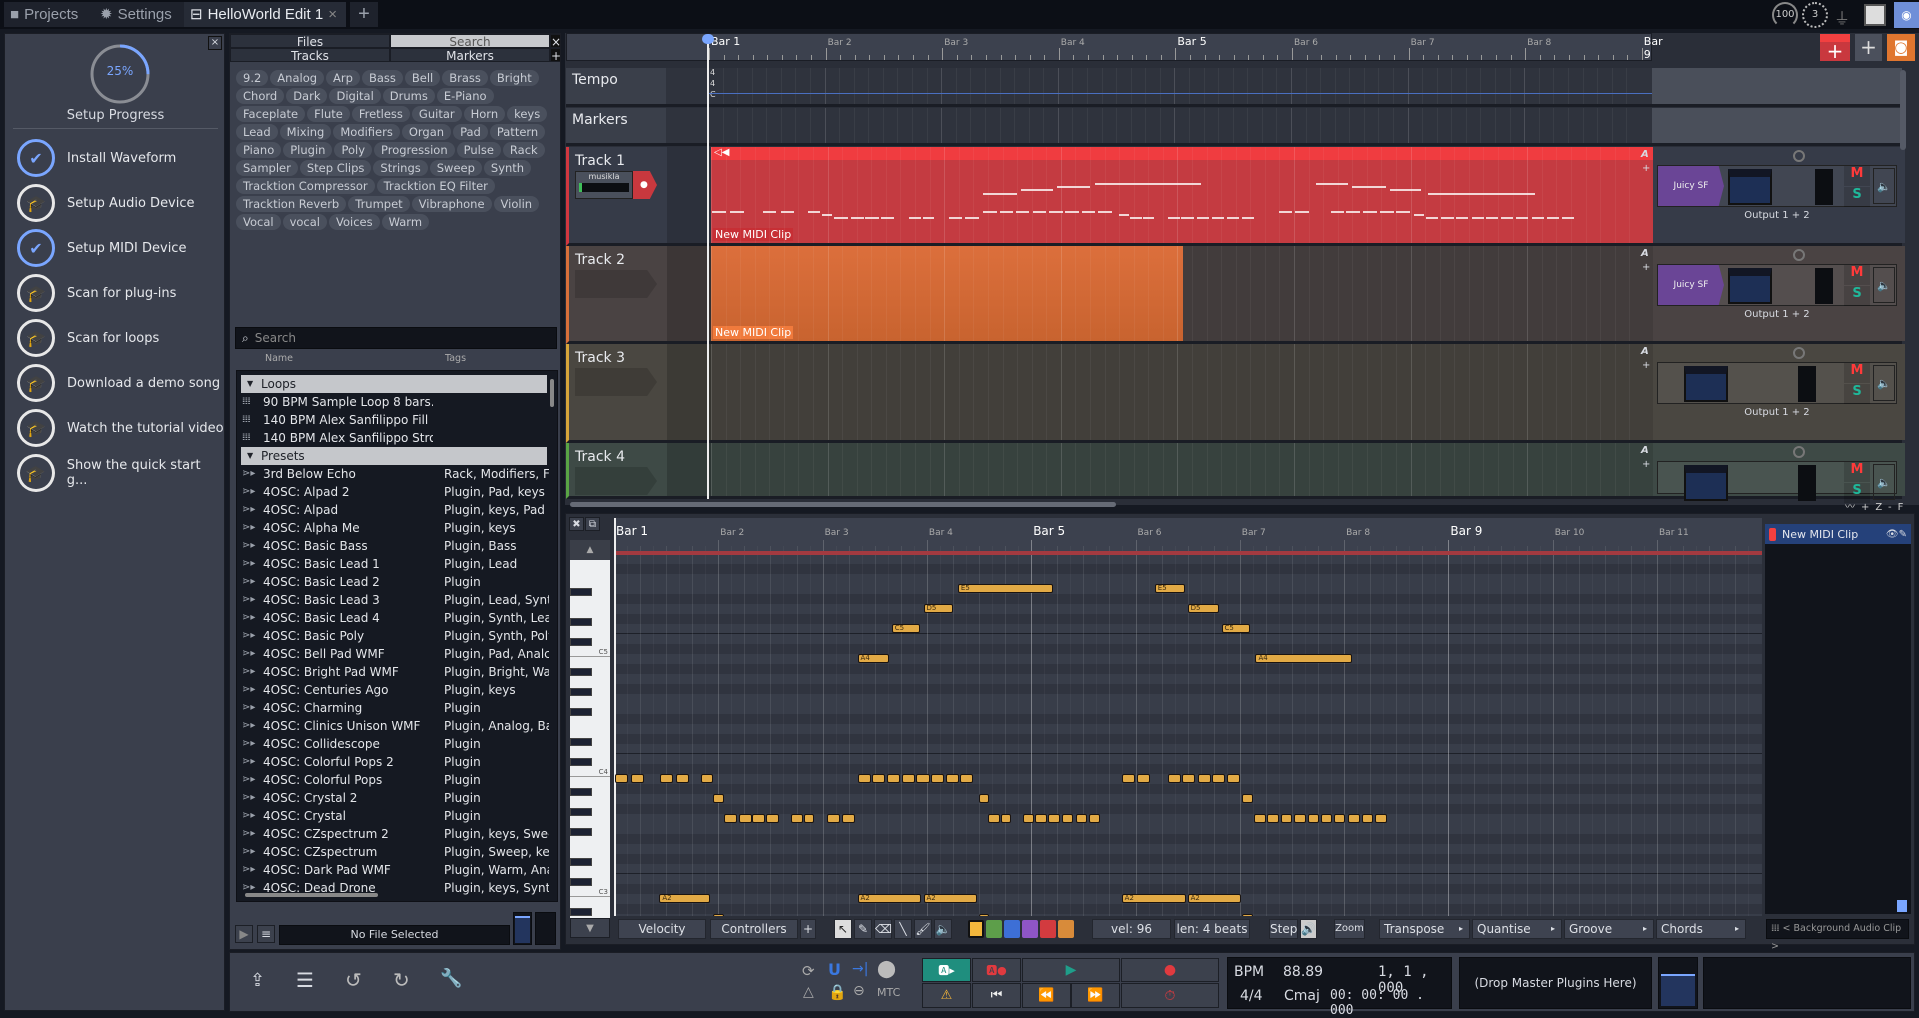  What do you see at coordinates (996, 970) in the screenshot?
I see `auto-record-button: 🅰●` at bounding box center [996, 970].